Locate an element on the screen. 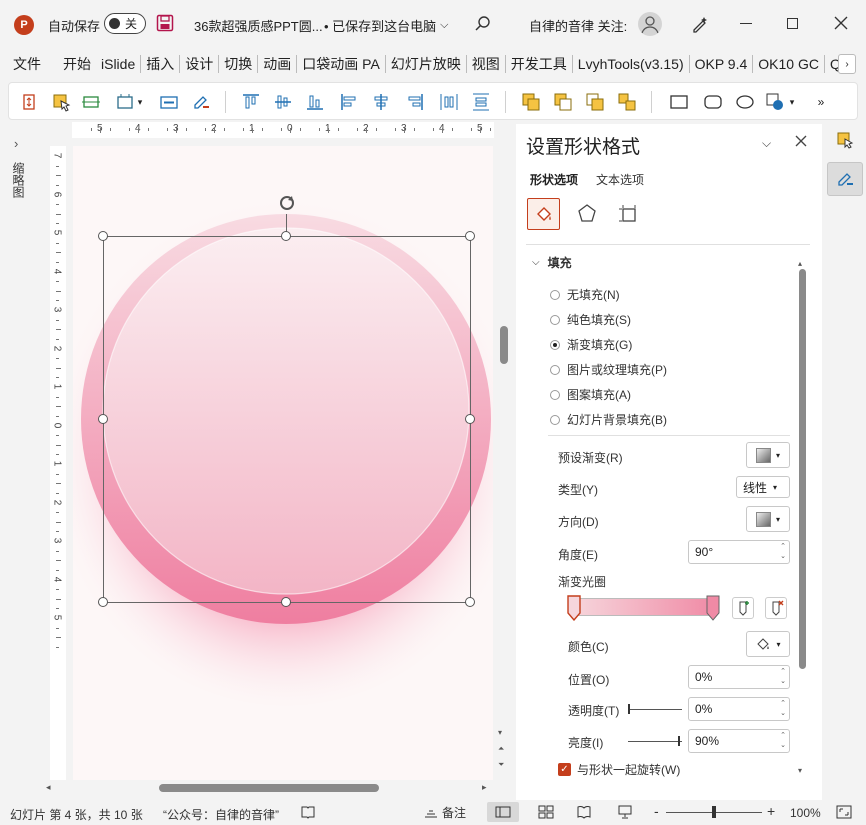  normal-view-button is located at coordinates (503, 812).